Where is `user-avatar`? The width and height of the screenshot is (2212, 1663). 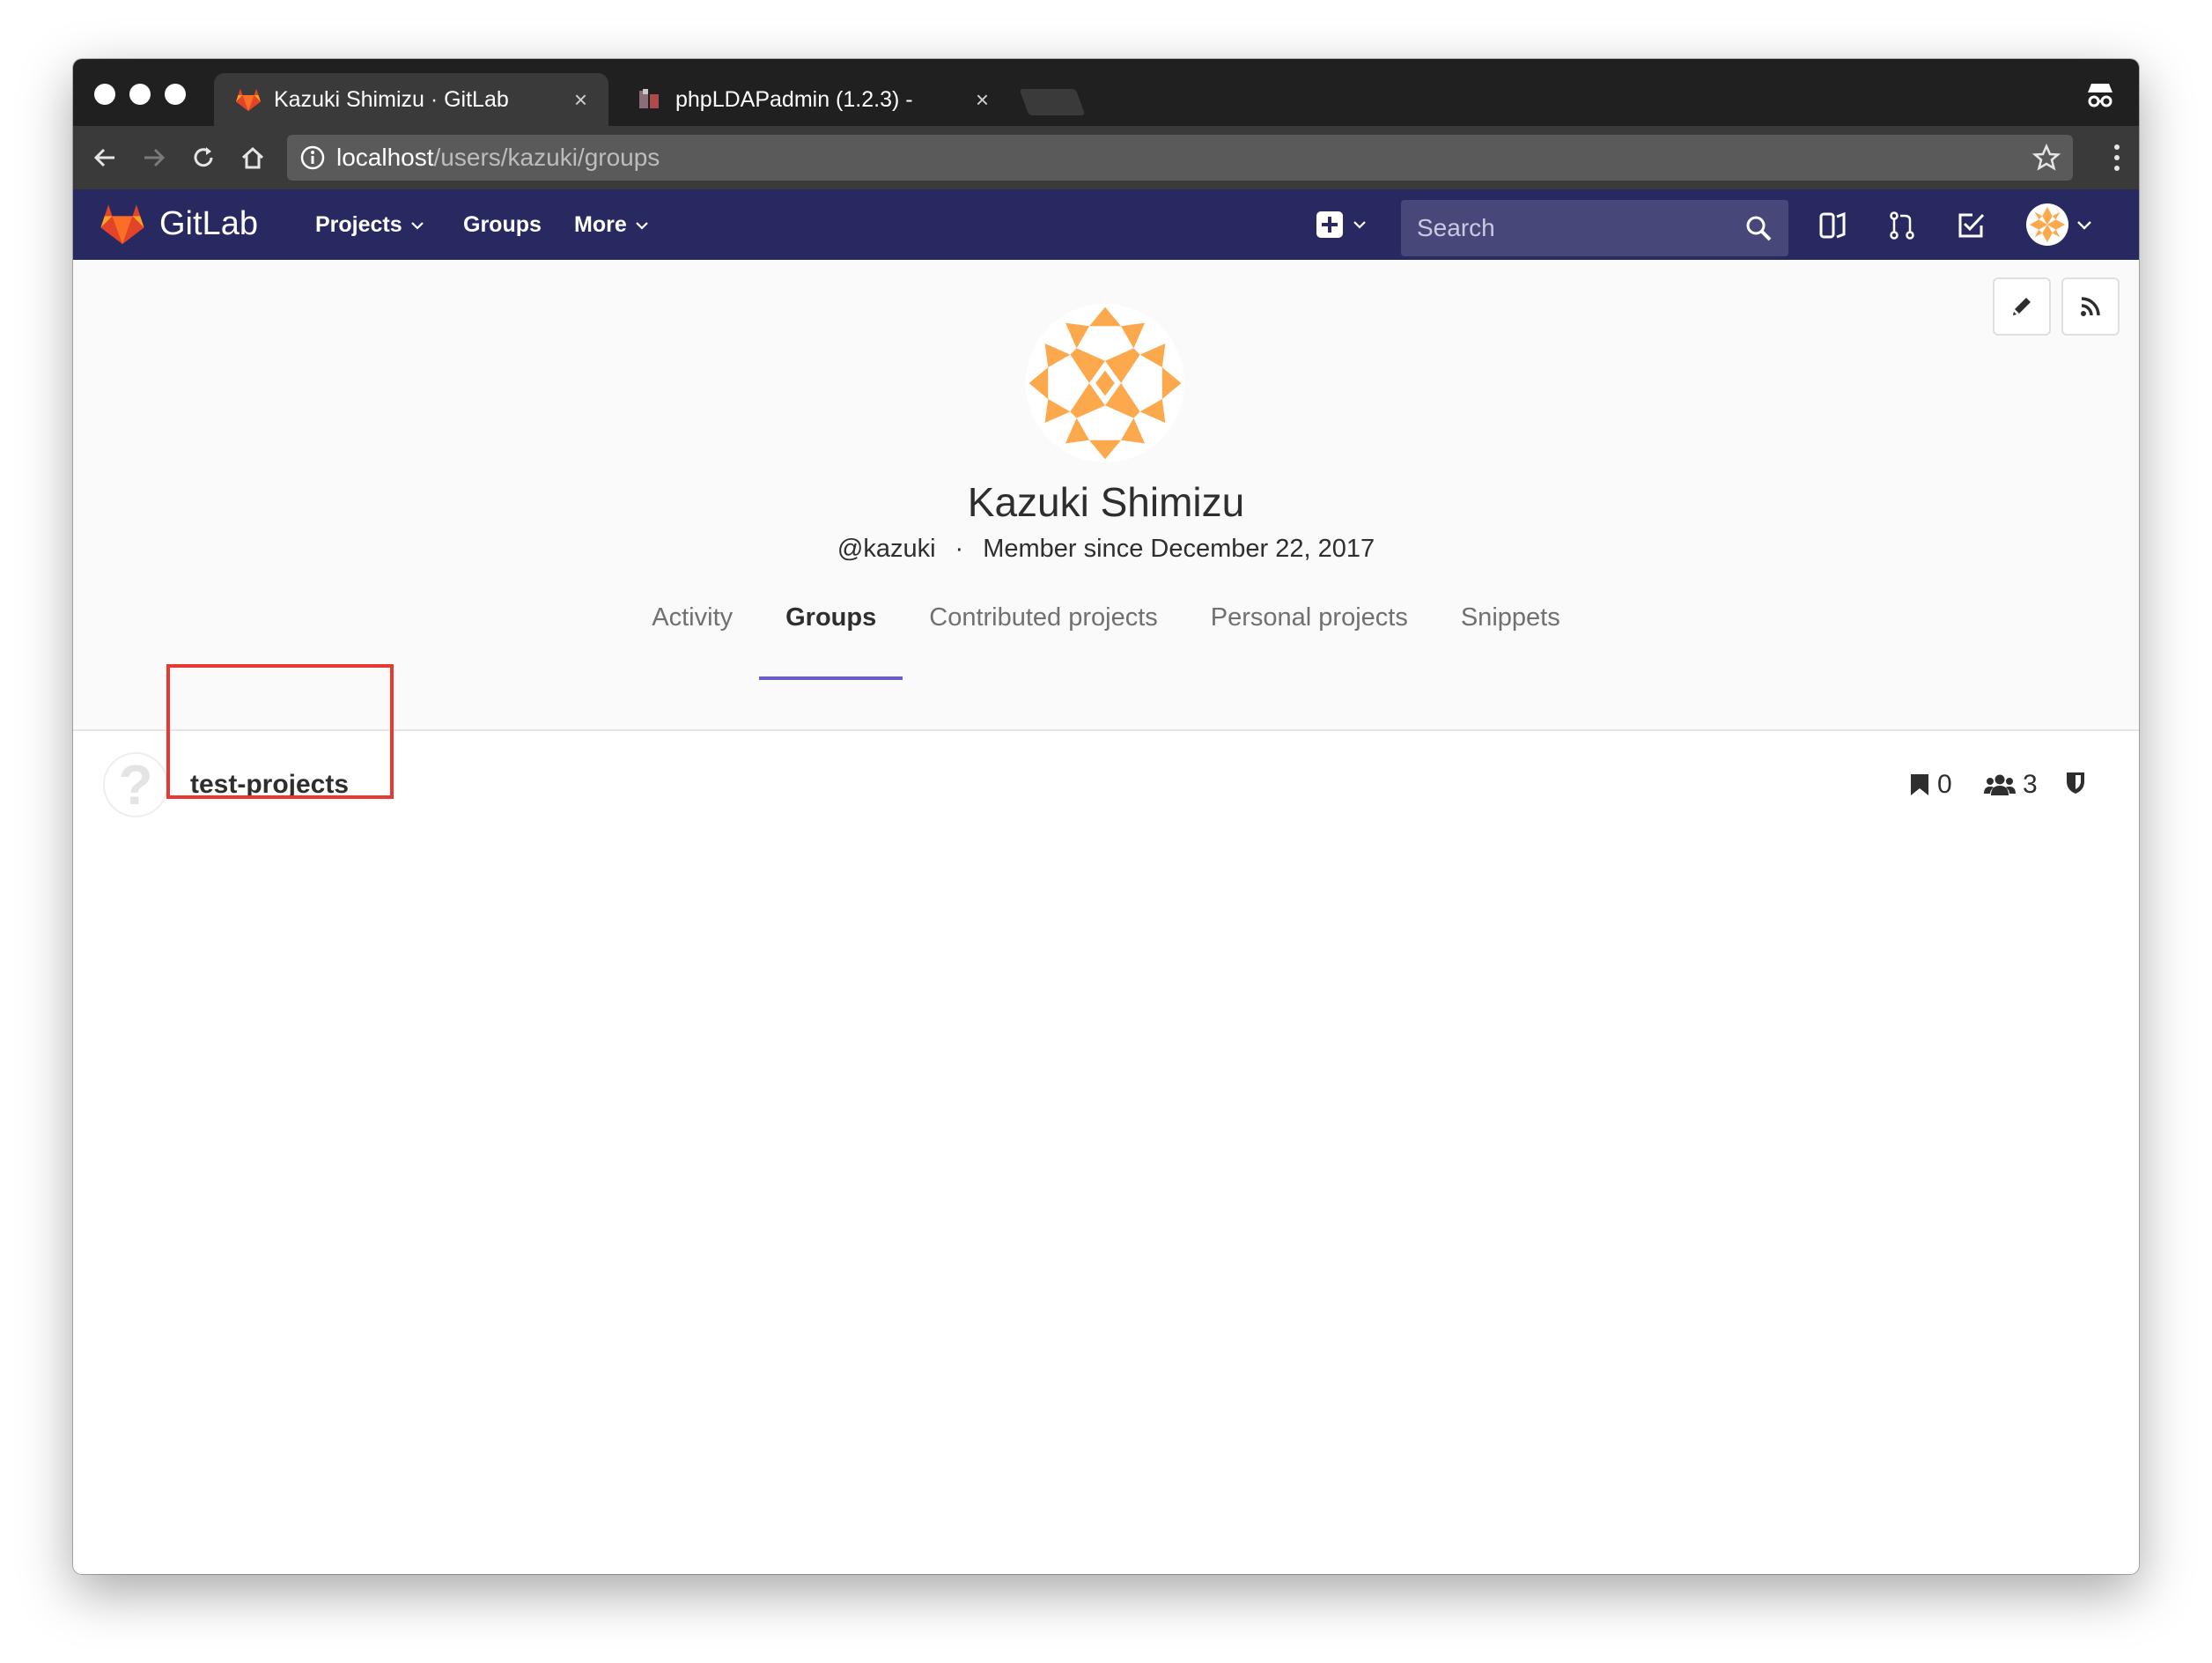 user-avatar is located at coordinates (2047, 224).